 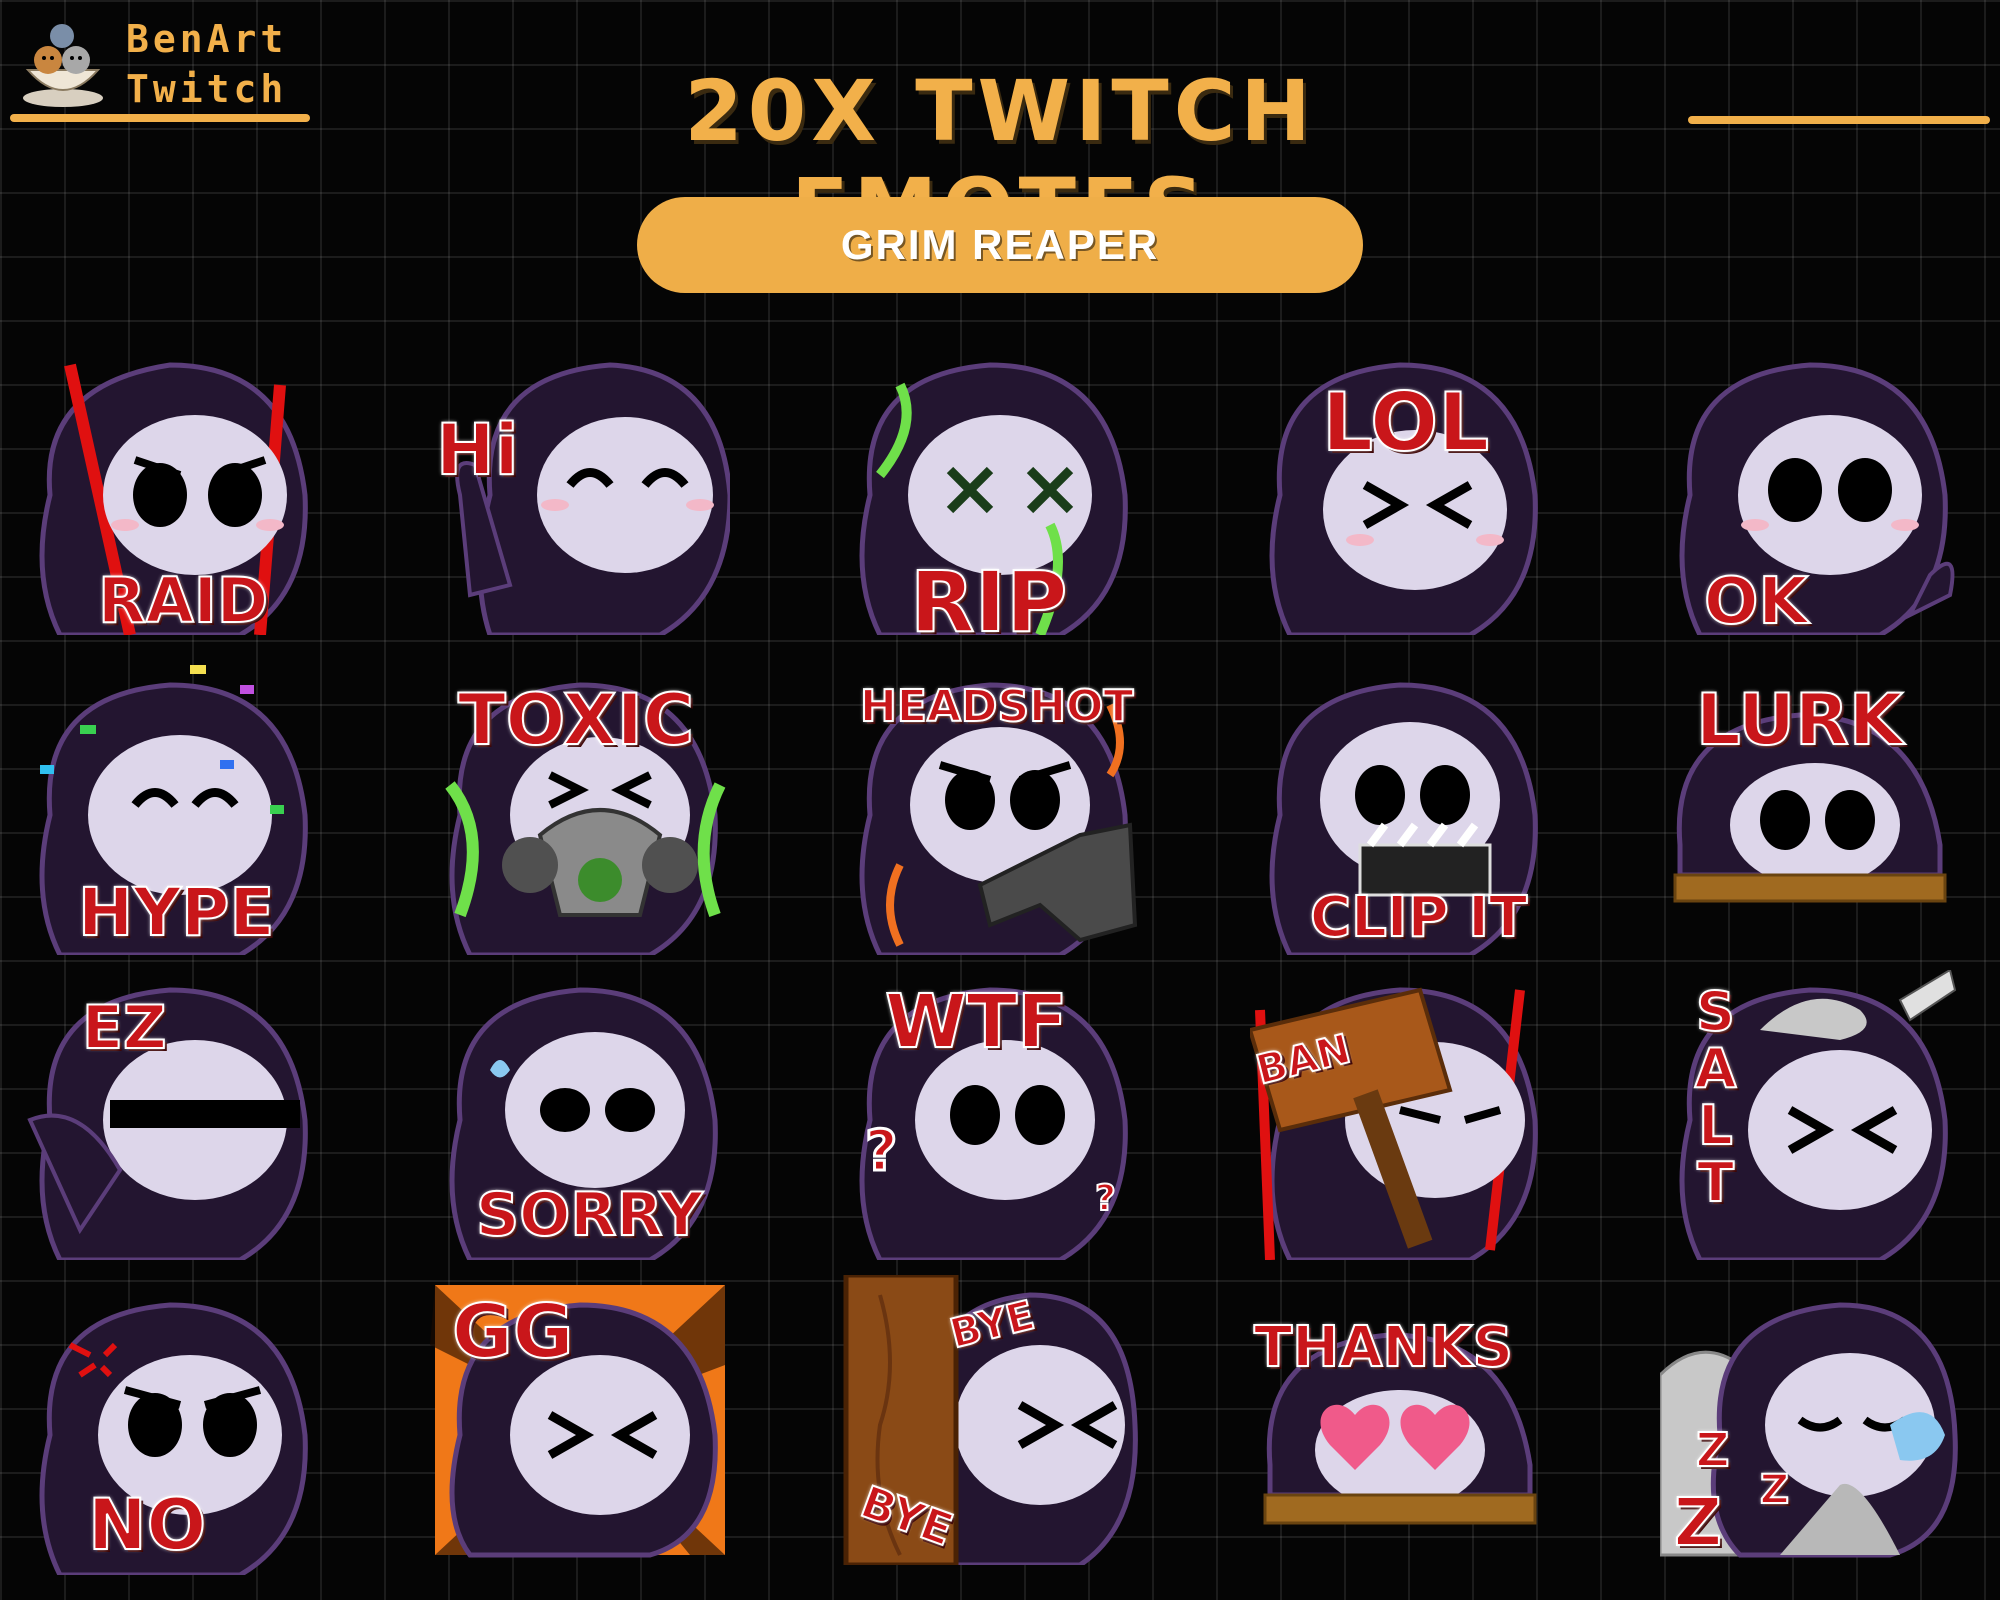 What do you see at coordinates (477, 450) in the screenshot?
I see `emote-label: Hi` at bounding box center [477, 450].